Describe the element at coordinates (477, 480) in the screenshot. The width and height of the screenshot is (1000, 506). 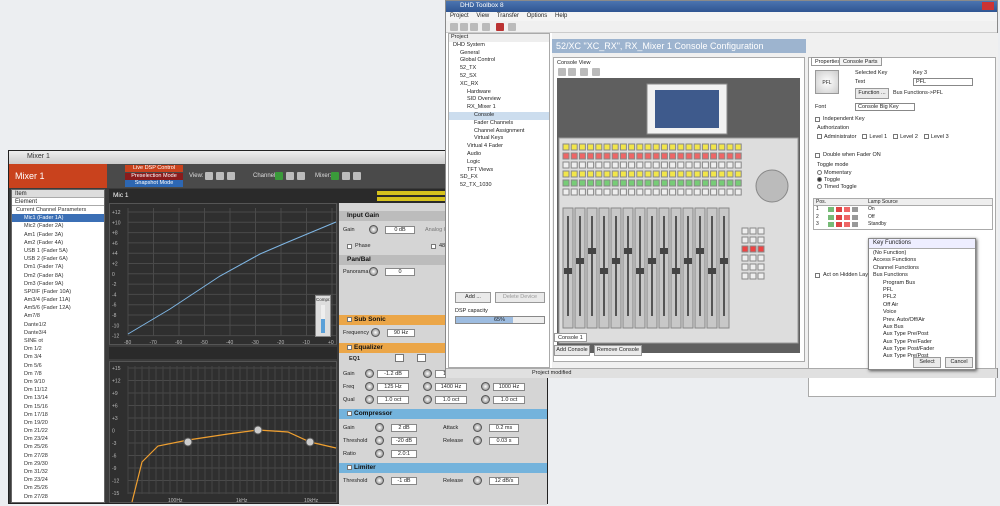
I see `lim-release-knob` at that location.